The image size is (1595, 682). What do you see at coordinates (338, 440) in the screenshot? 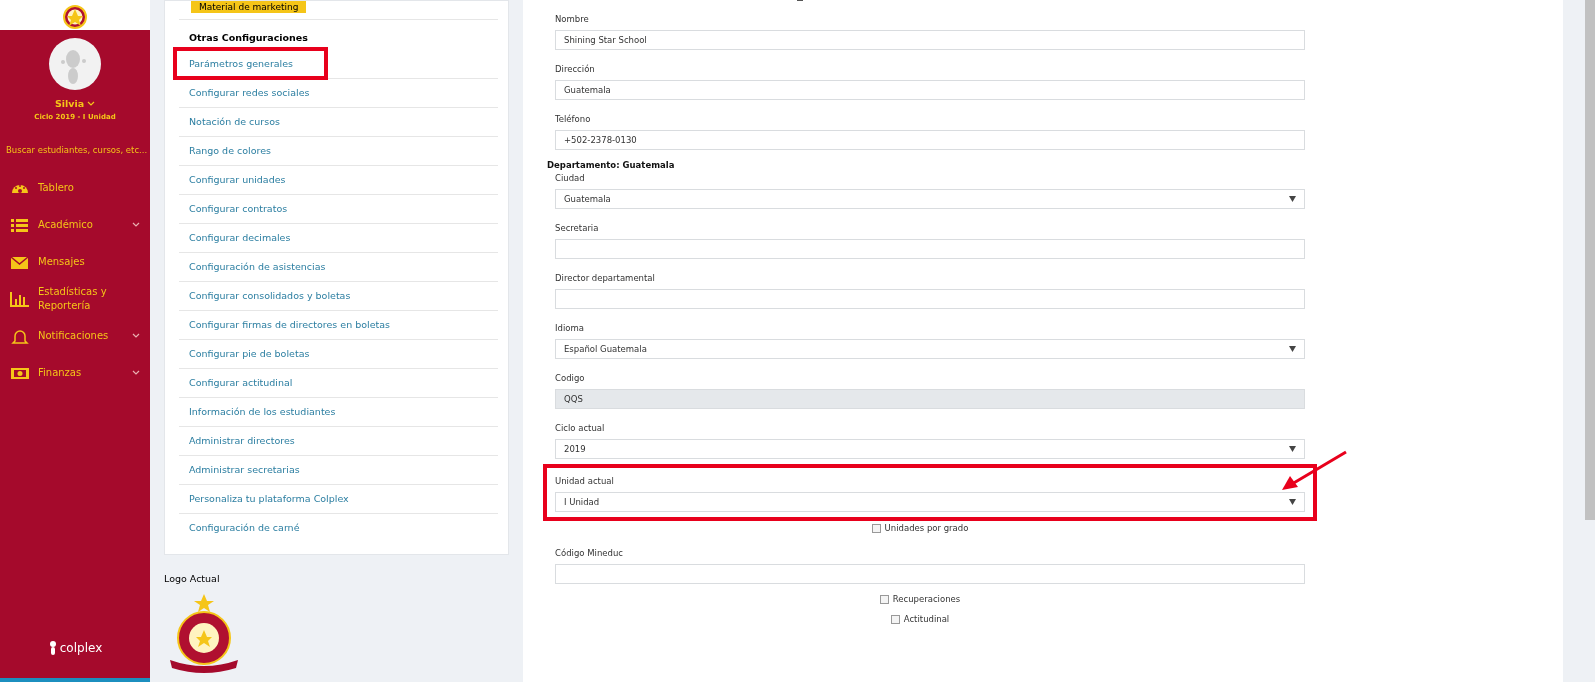
I see `settings-link: Administrar directores` at bounding box center [338, 440].